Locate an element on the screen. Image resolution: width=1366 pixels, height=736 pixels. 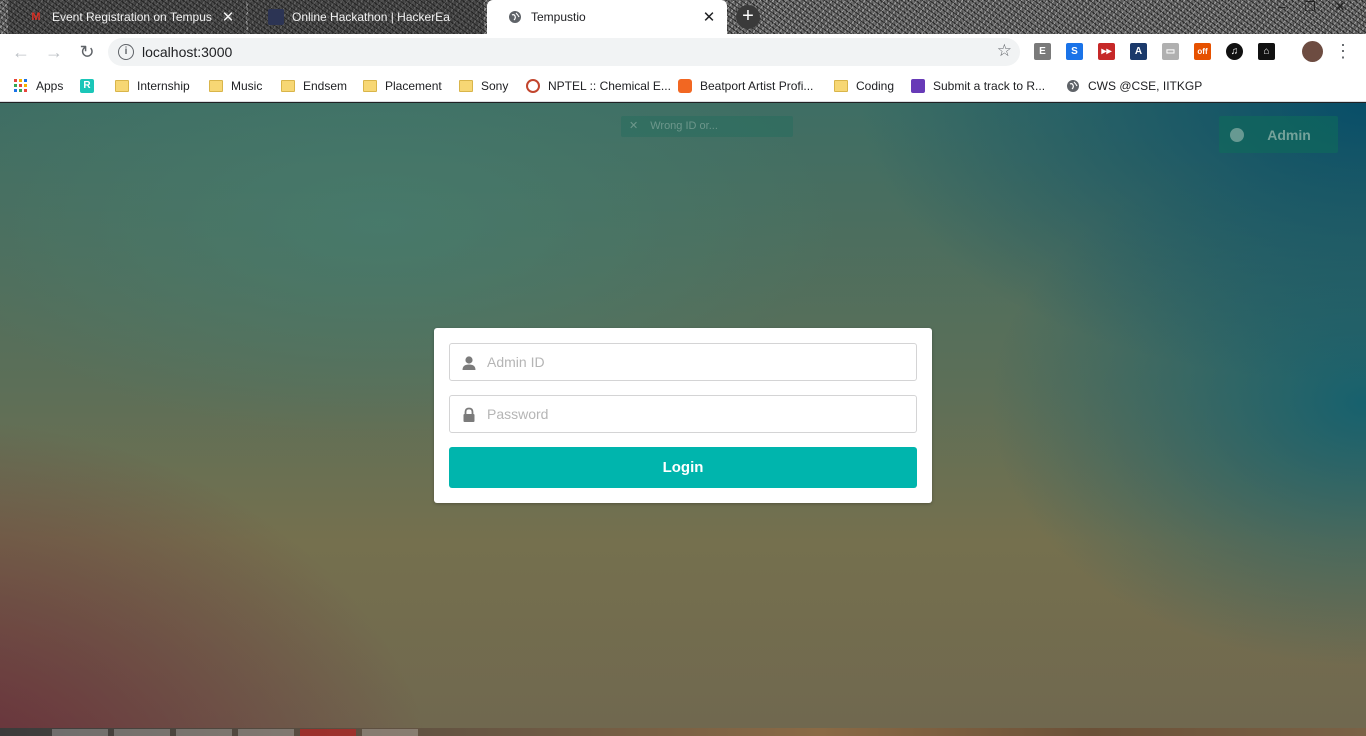
login-button: Login is located at coordinates (683, 467).